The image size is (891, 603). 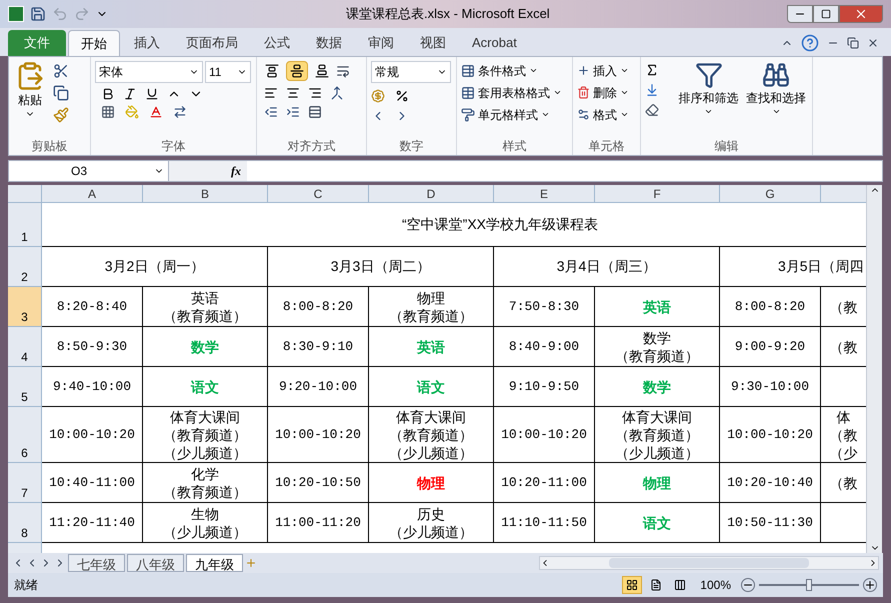 What do you see at coordinates (108, 112) in the screenshot?
I see `borders-icon` at bounding box center [108, 112].